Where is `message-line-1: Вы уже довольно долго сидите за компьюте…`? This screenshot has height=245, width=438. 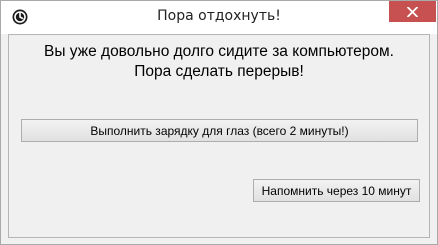 message-line-1: Вы уже довольно долго сидите за компьюте… is located at coordinates (219, 51).